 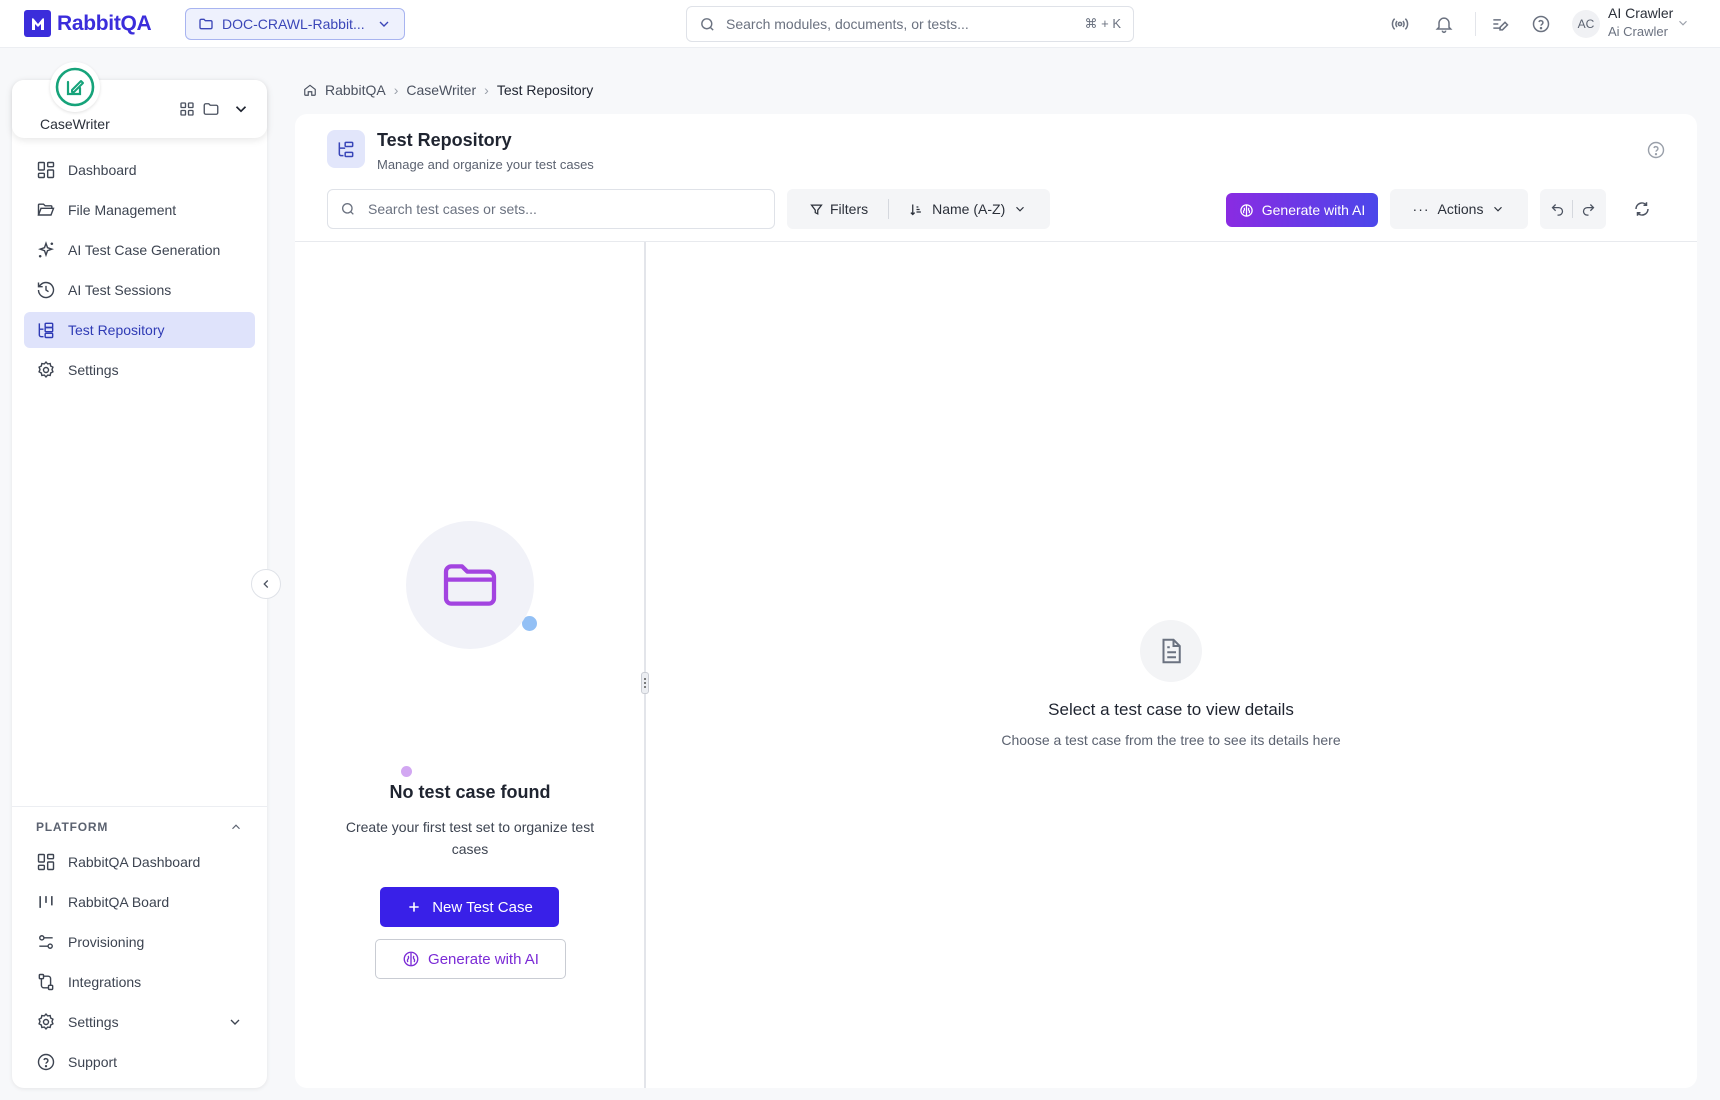 What do you see at coordinates (1444, 24) in the screenshot?
I see `bell-icon` at bounding box center [1444, 24].